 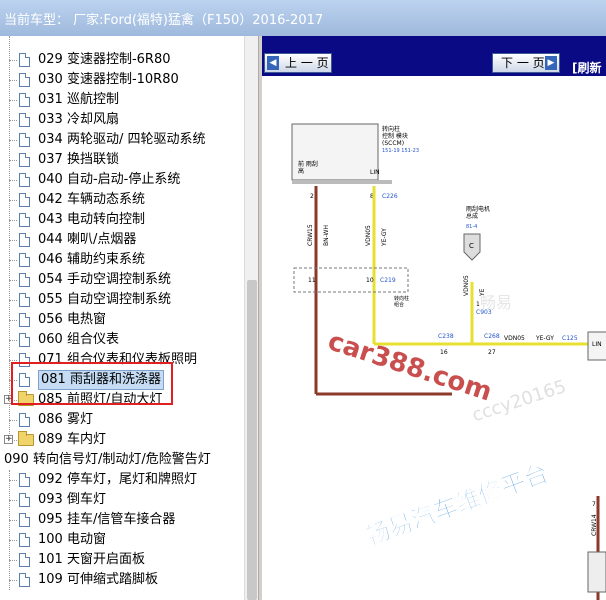 I want to click on sccm-module-box, so click(x=335, y=152).